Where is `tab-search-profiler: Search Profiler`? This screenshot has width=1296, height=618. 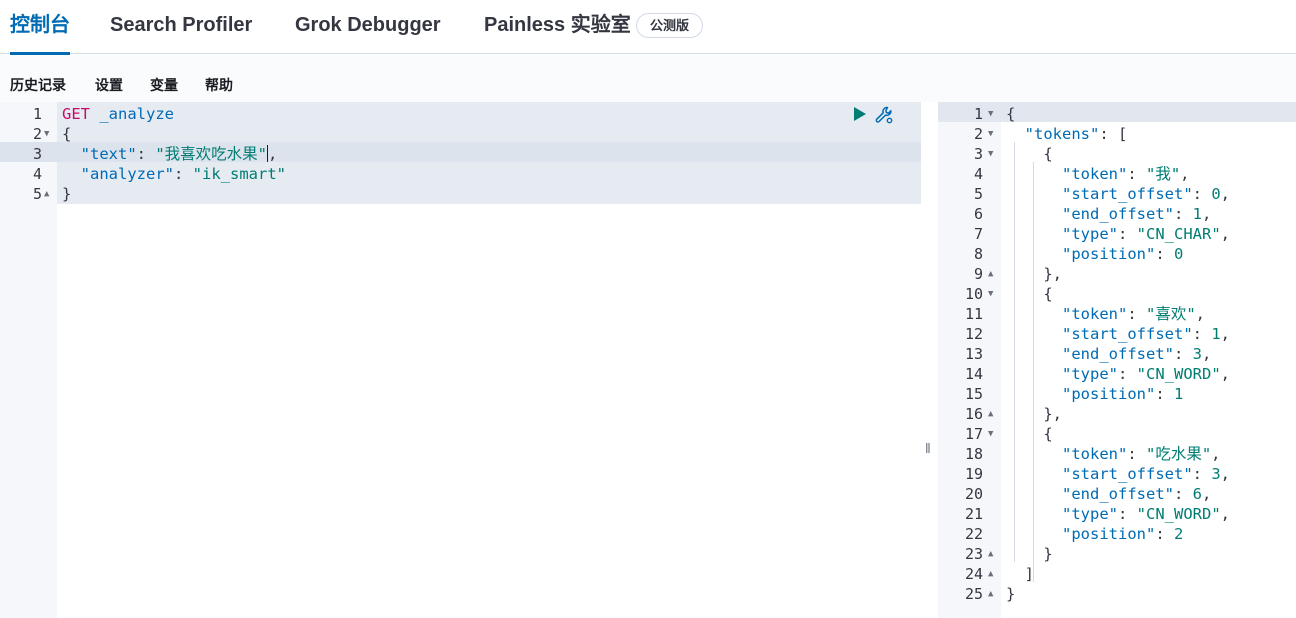 tab-search-profiler: Search Profiler is located at coordinates (181, 27).